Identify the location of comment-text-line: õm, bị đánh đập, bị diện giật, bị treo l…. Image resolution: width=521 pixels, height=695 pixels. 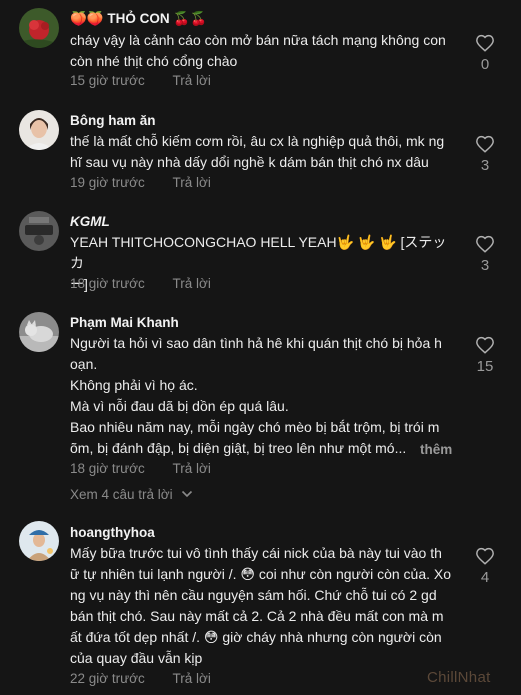
(238, 448).